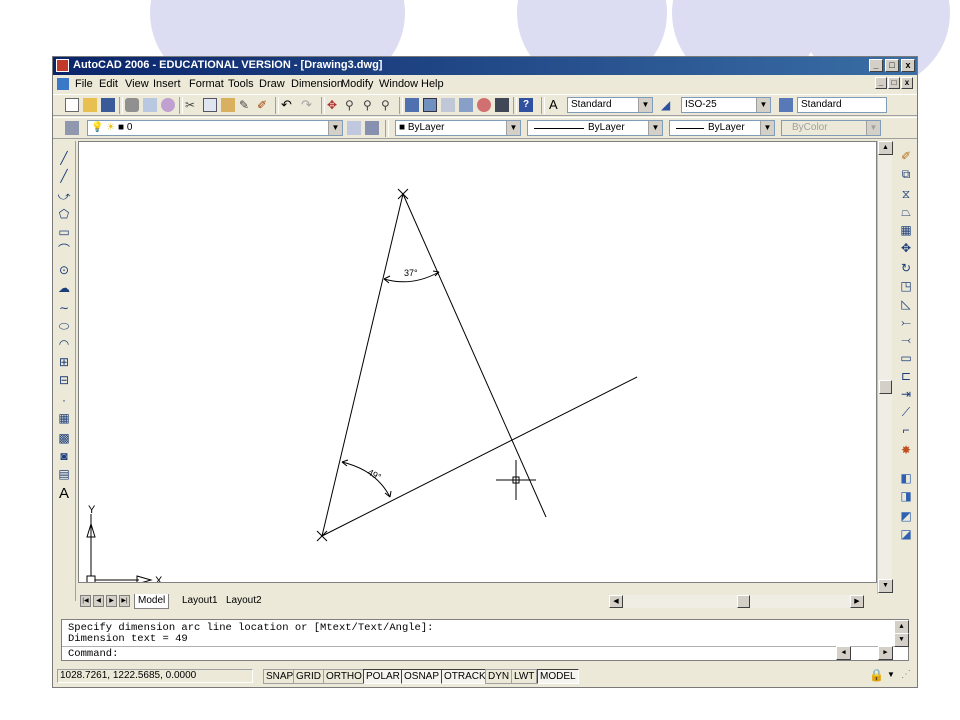 This screenshot has height=720, width=960. I want to click on menu-draw: Draw, so click(272, 84).